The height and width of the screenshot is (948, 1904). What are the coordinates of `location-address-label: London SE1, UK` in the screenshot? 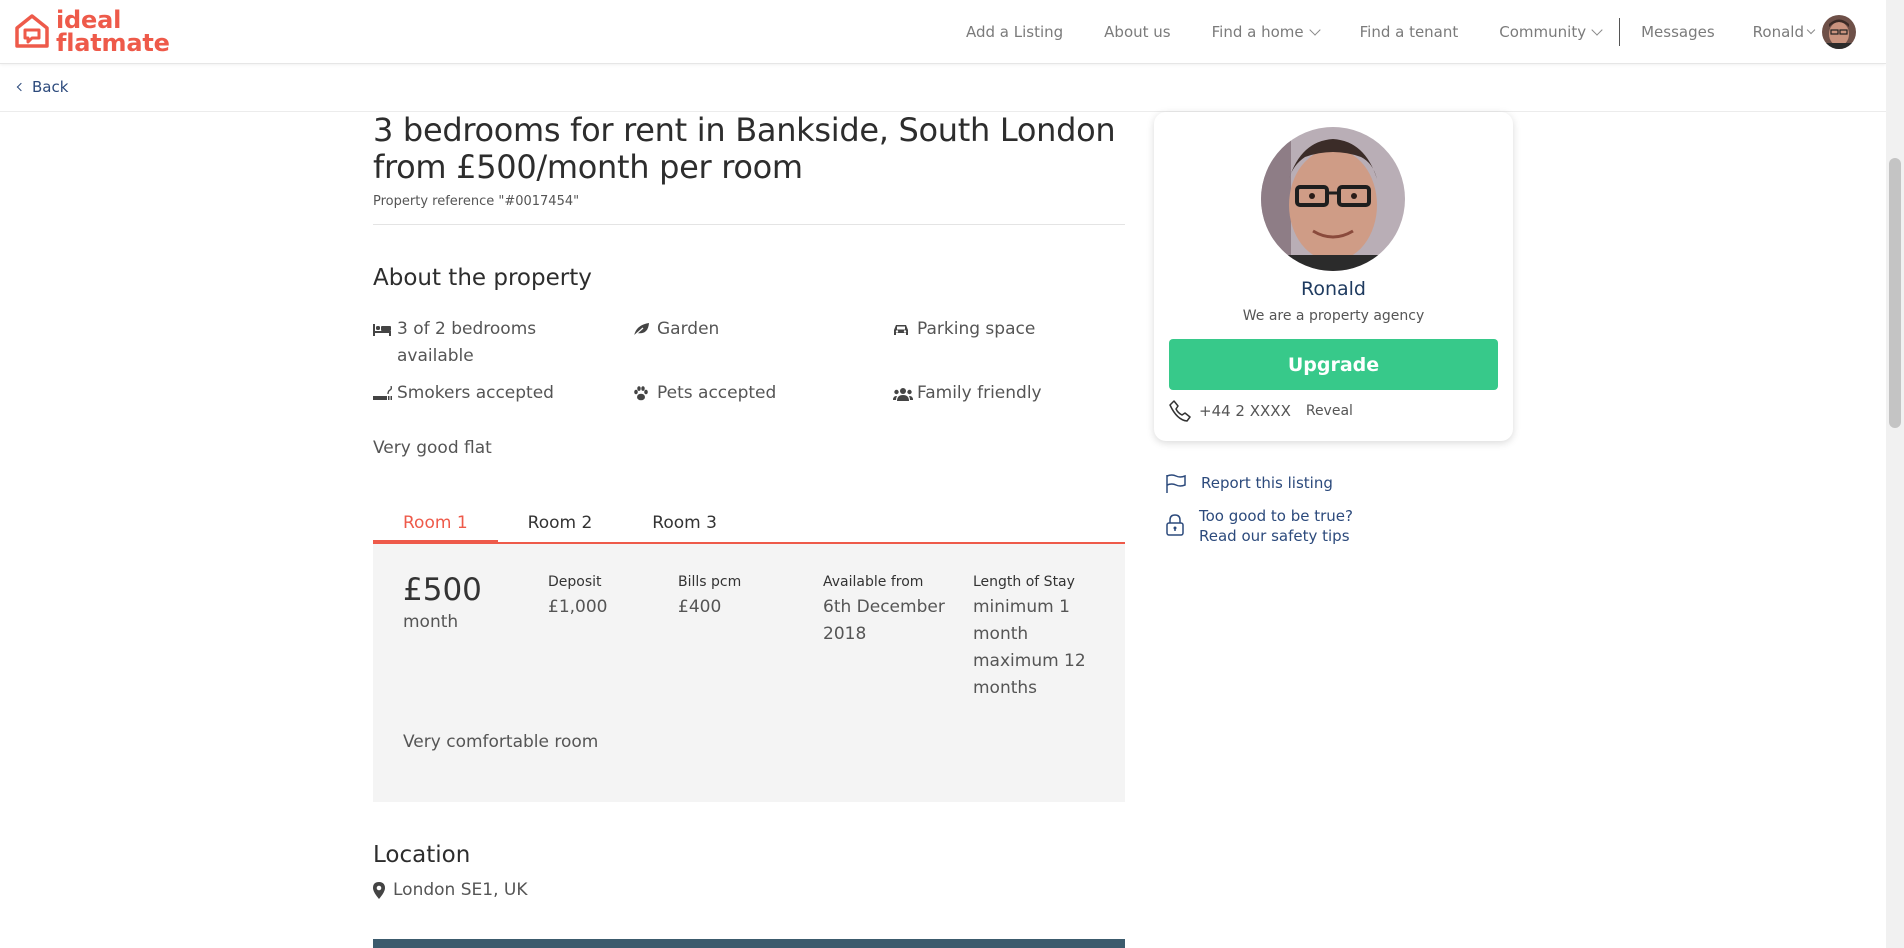 It's located at (460, 890).